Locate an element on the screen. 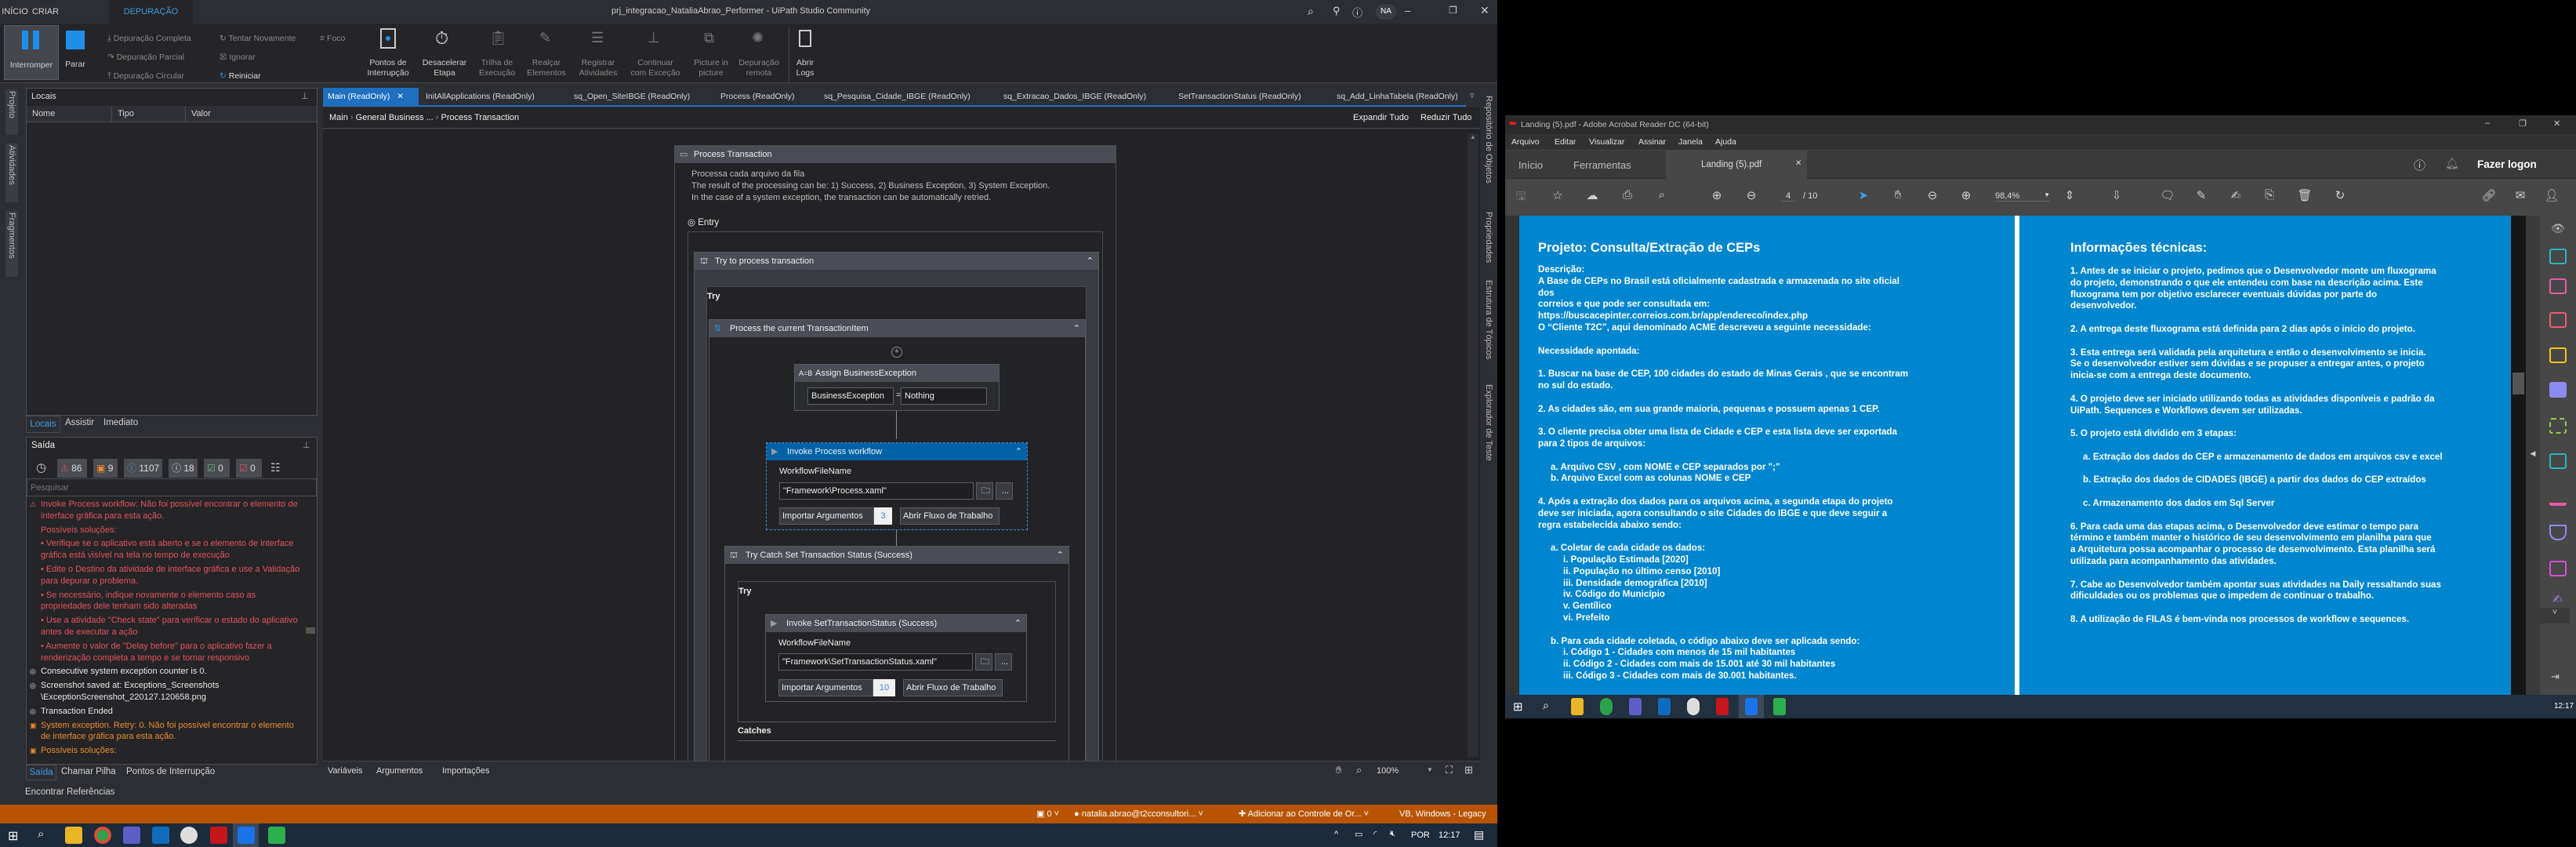  registrar-atividades-button: ☰ Registrar Atividades is located at coordinates (598, 54).